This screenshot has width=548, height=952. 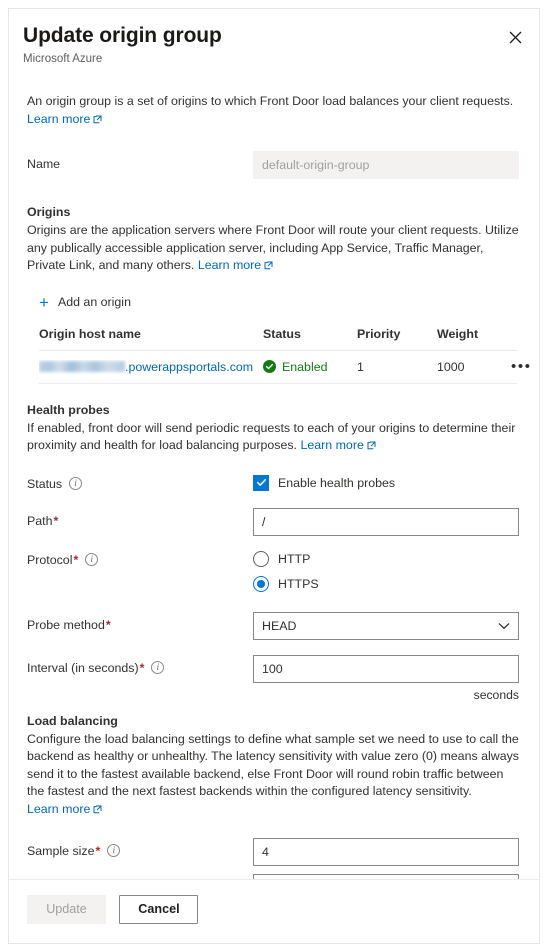 I want to click on sample-size-label-wrap: Sample size*, so click(x=140, y=849).